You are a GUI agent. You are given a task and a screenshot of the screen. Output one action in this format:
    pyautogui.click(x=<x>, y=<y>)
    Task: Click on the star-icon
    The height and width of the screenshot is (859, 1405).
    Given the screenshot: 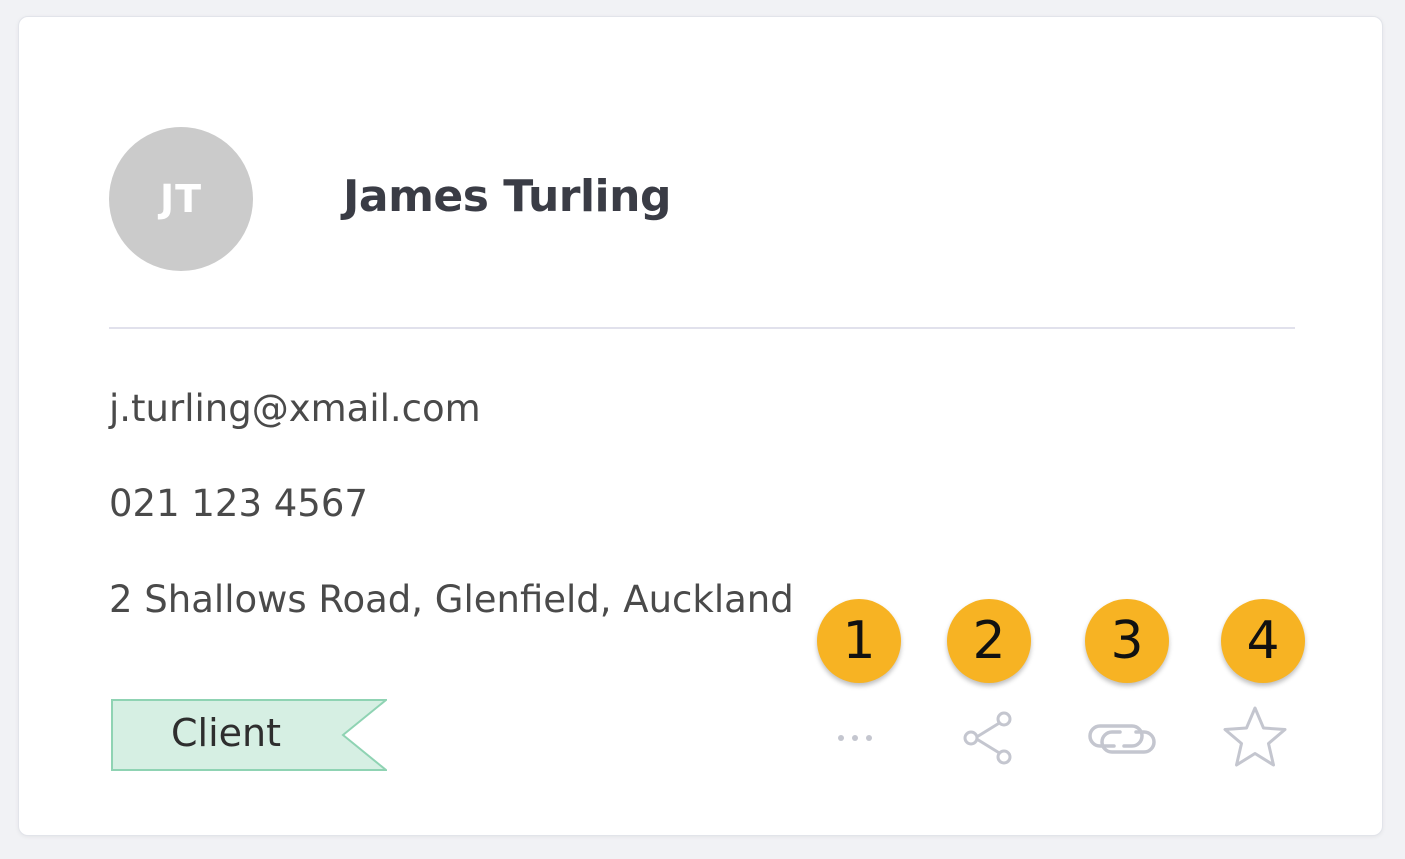 What is the action you would take?
    pyautogui.click(x=1255, y=736)
    